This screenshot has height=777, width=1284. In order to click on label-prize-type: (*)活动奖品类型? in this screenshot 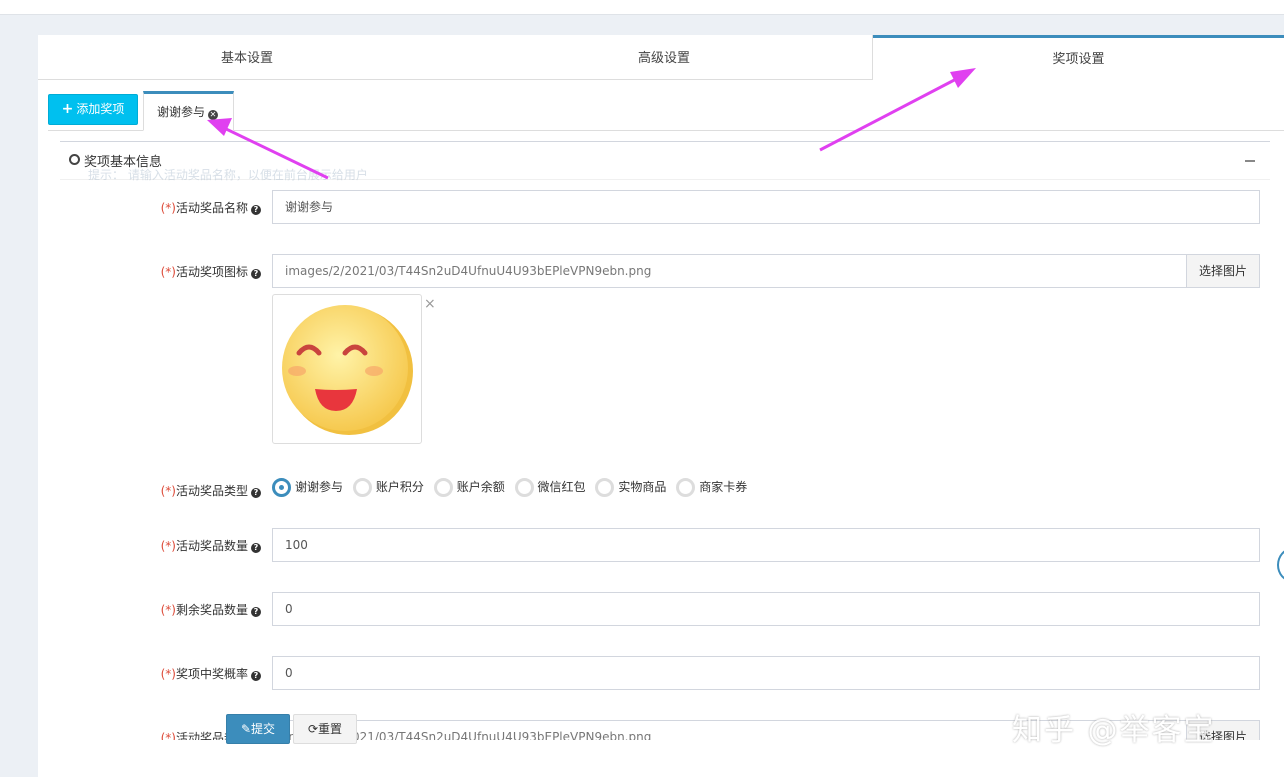, I will do `click(211, 490)`.